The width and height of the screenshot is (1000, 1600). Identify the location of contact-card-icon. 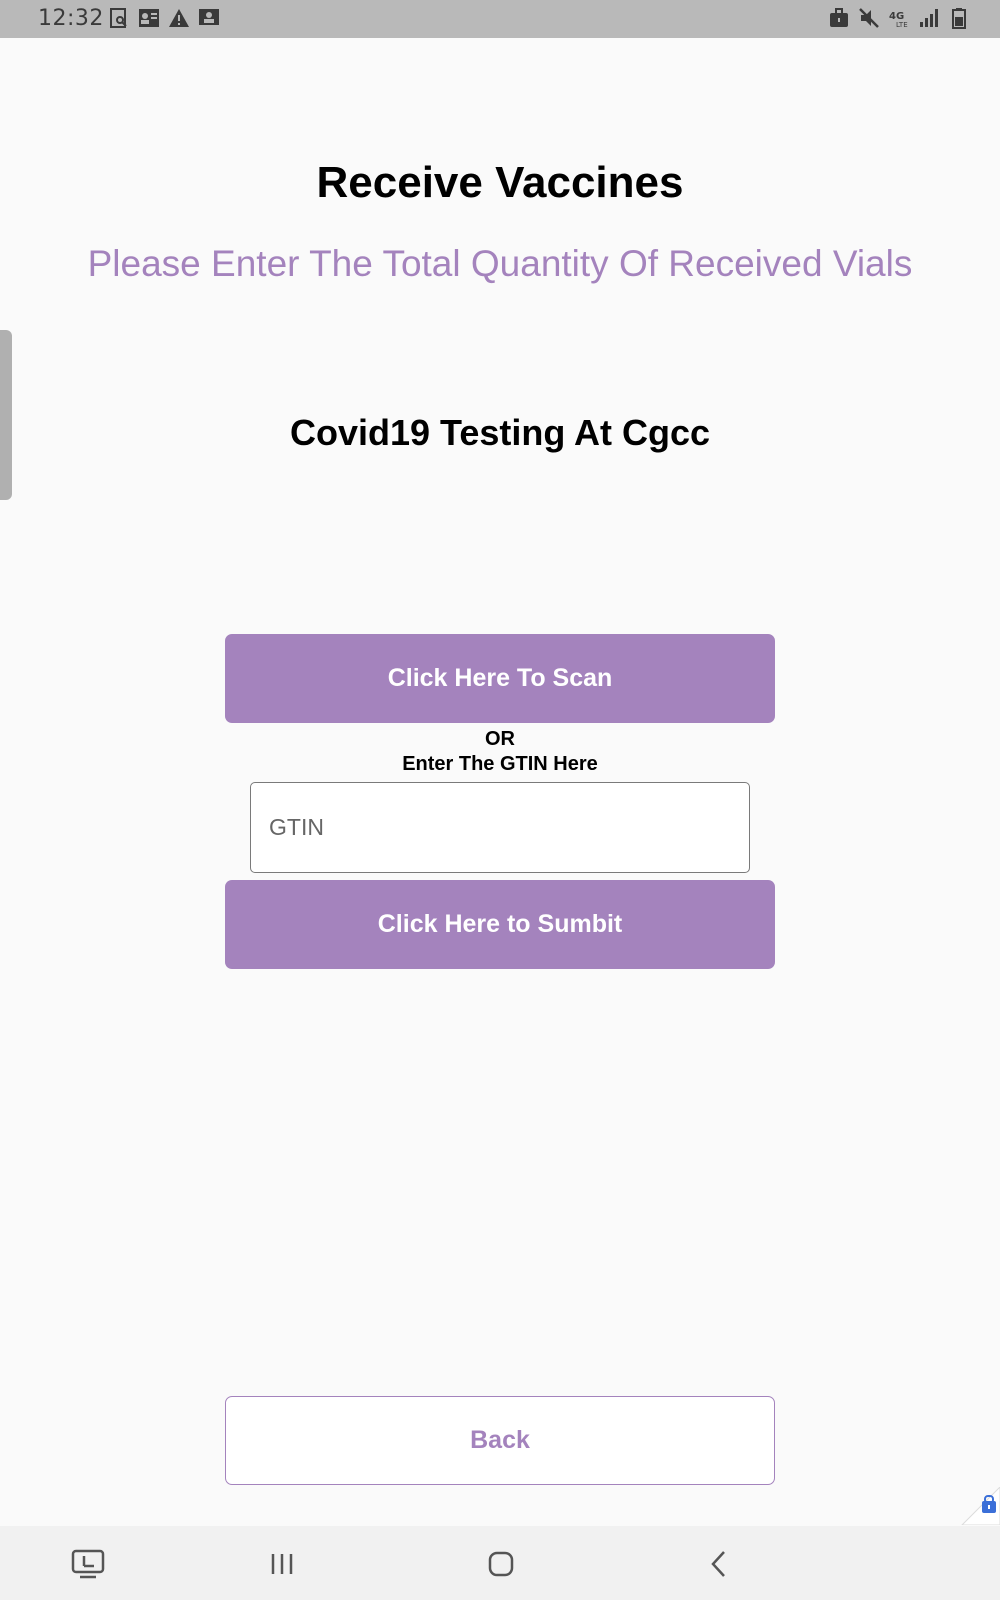
(149, 18).